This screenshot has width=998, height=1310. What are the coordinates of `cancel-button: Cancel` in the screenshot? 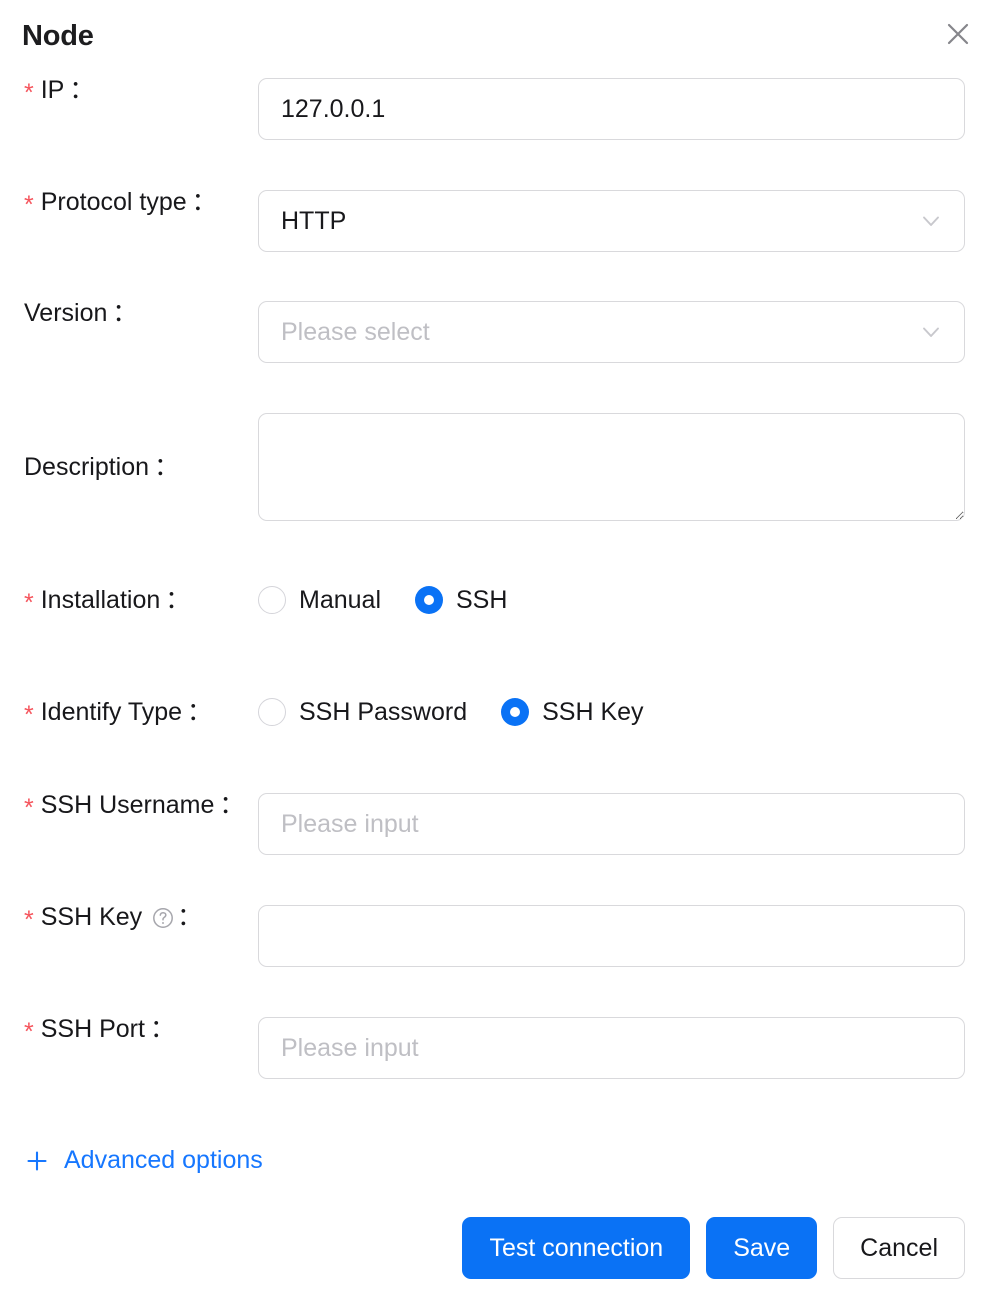 It's located at (899, 1248).